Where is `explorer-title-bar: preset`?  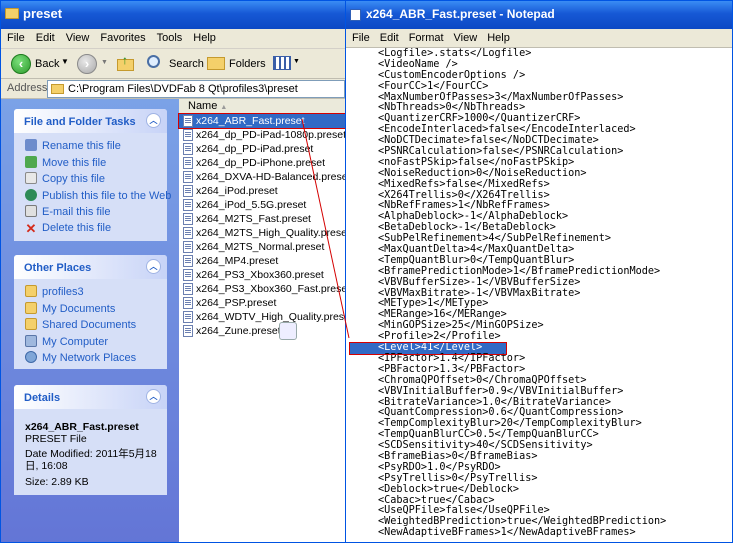
explorer-title-bar: preset is located at coordinates (173, 15).